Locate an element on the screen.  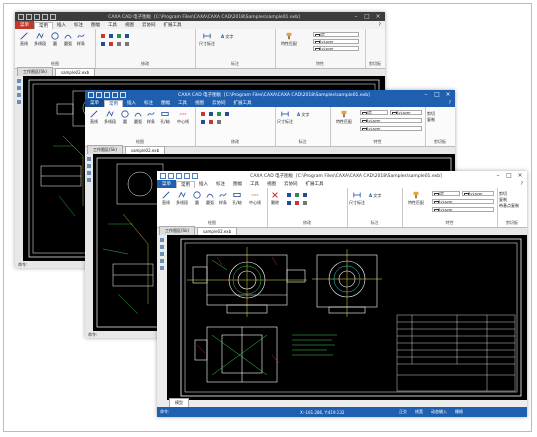
clipboard-cut: 剪切 is located at coordinates (431, 113).